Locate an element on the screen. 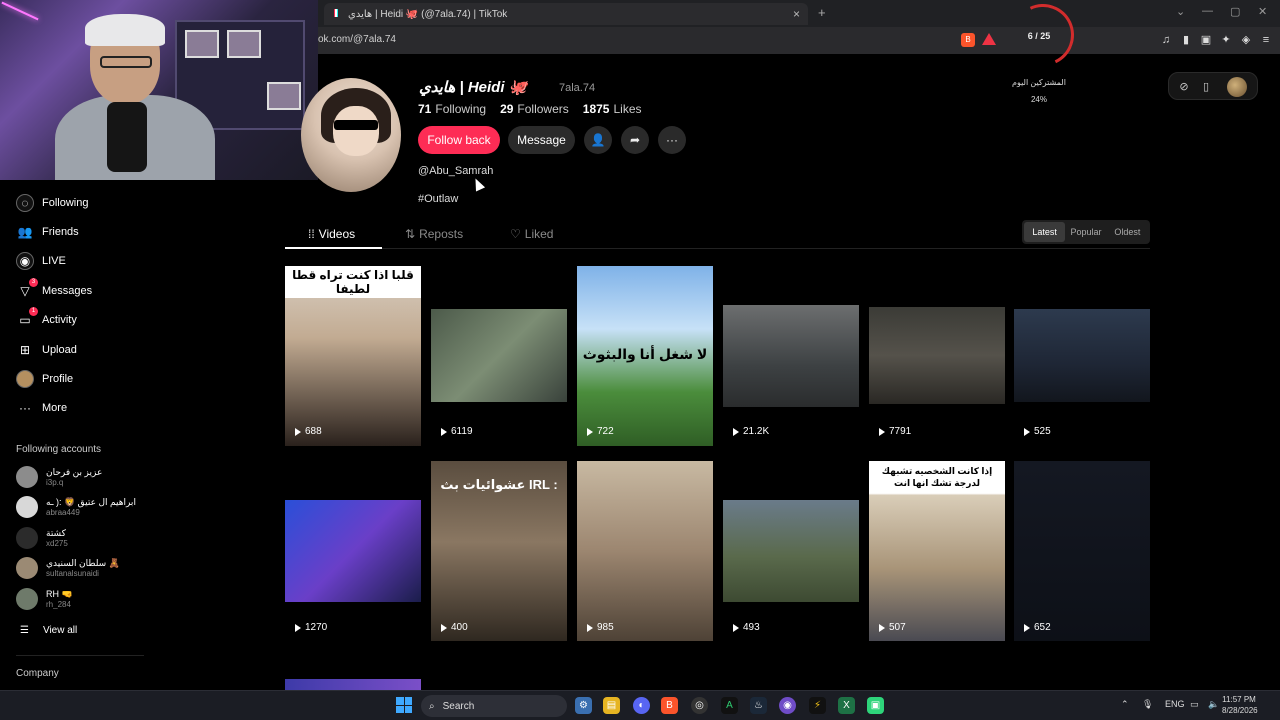  following-label: Following is located at coordinates (460, 109).